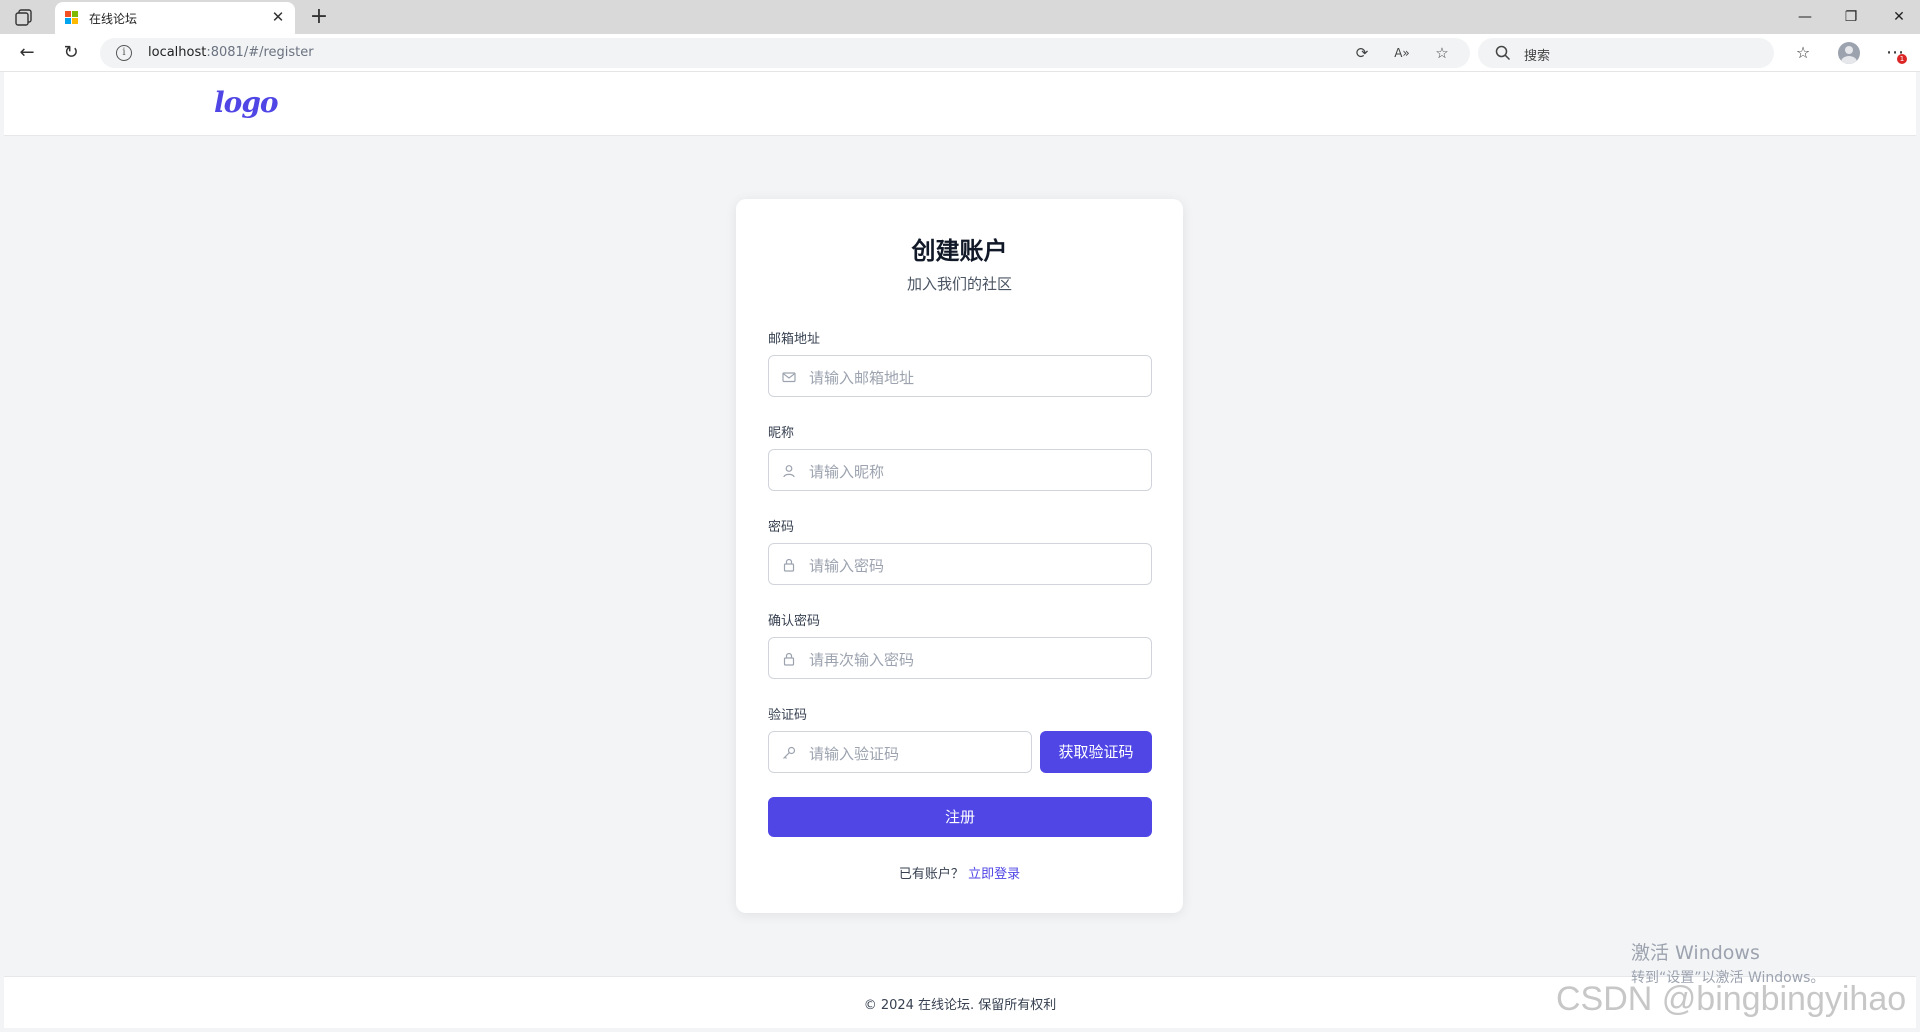 The image size is (1920, 1032). Describe the element at coordinates (959, 251) in the screenshot. I see `page-title: 创建账户` at that location.